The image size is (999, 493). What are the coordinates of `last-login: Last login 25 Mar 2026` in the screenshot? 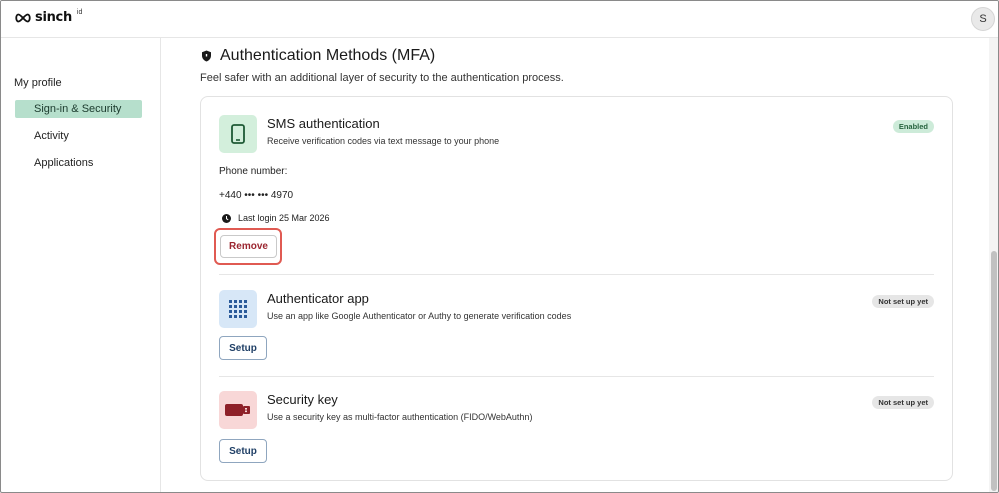 It's located at (276, 218).